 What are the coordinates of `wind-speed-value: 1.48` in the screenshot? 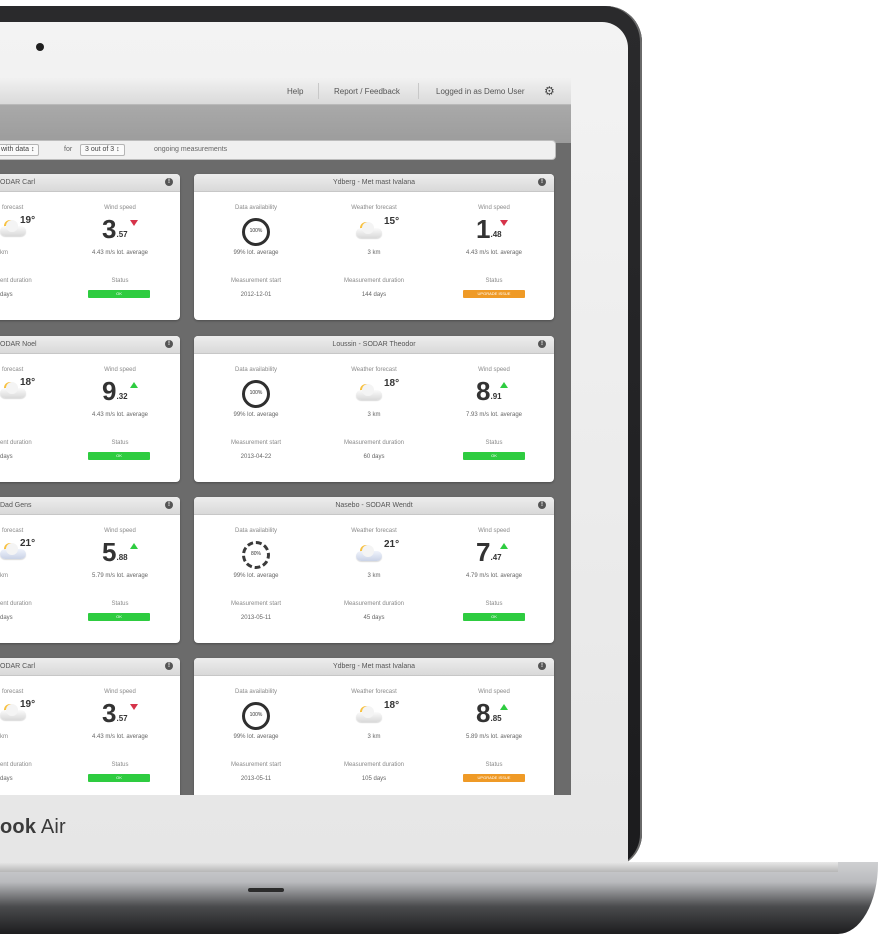 It's located at (489, 229).